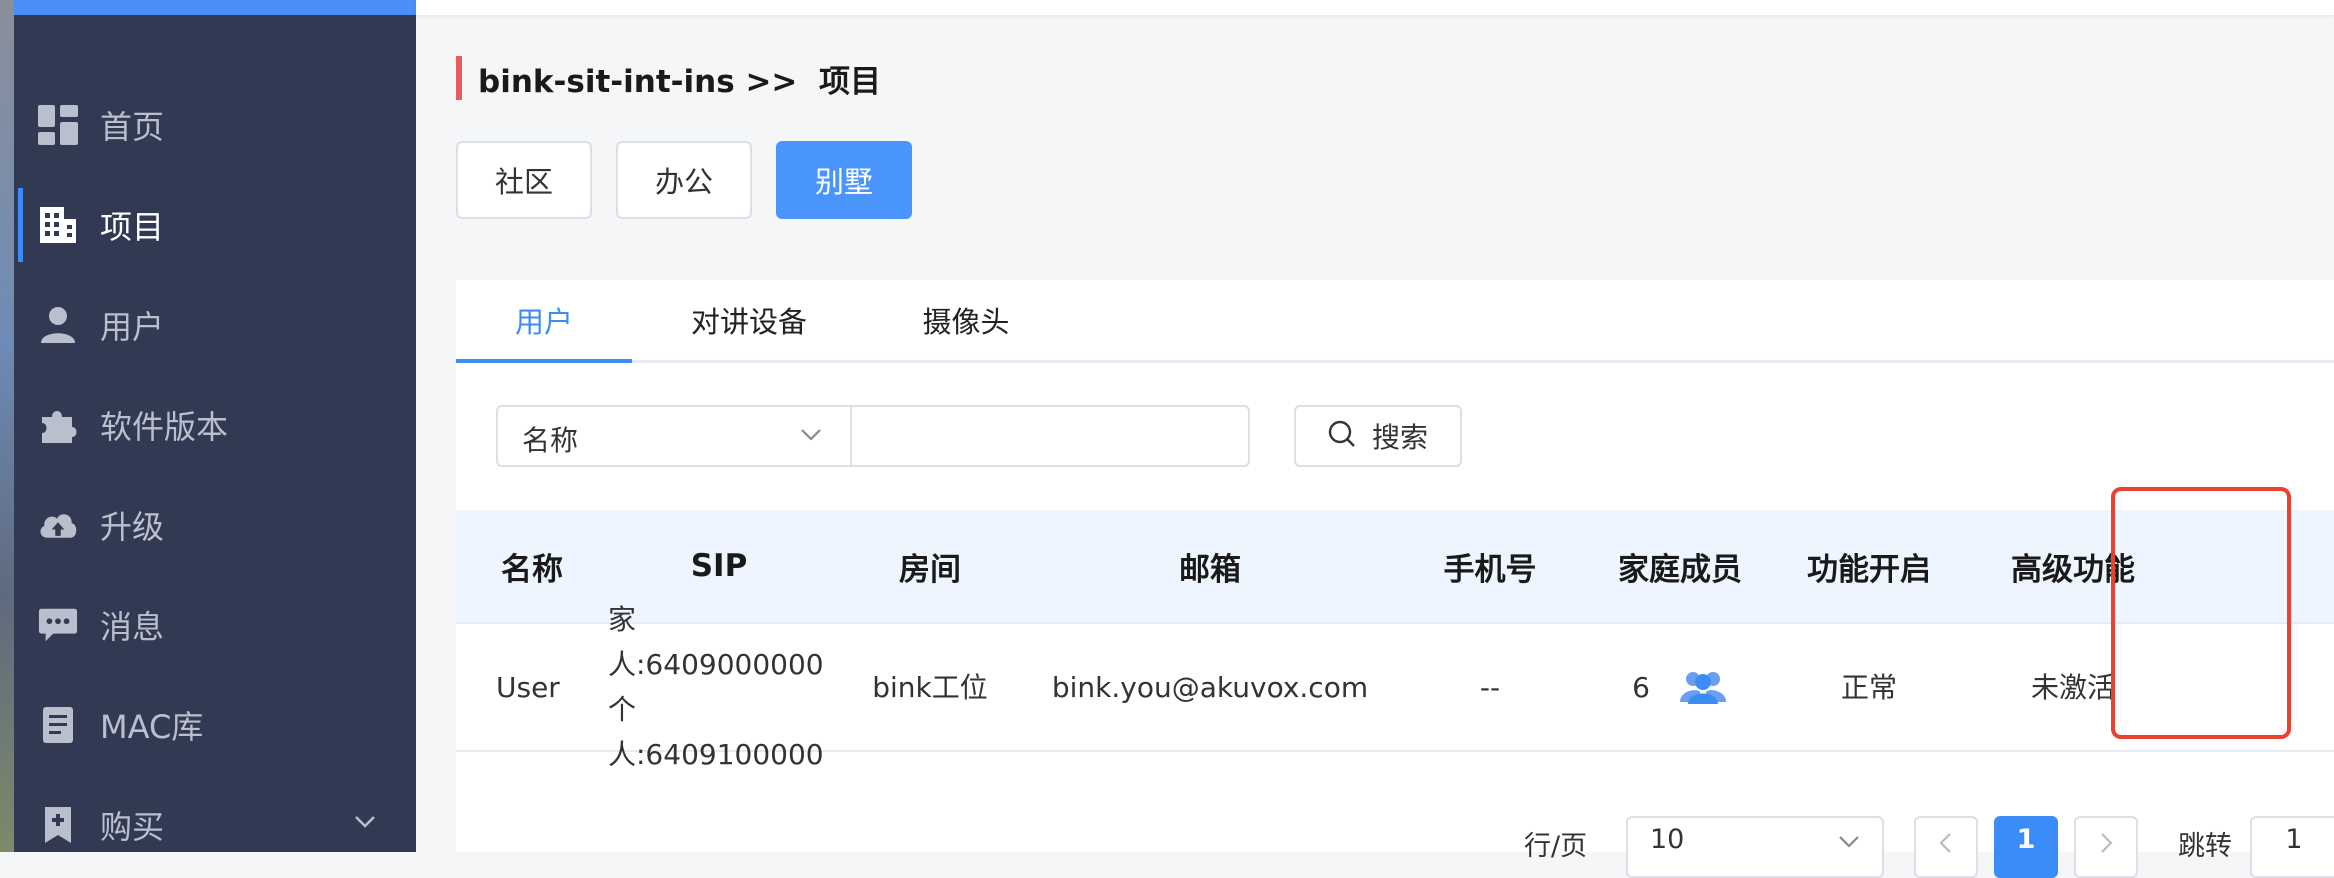  Describe the element at coordinates (719, 687) in the screenshot. I see `cell-sip: 家人:6409000000 个人:6409100000` at that location.